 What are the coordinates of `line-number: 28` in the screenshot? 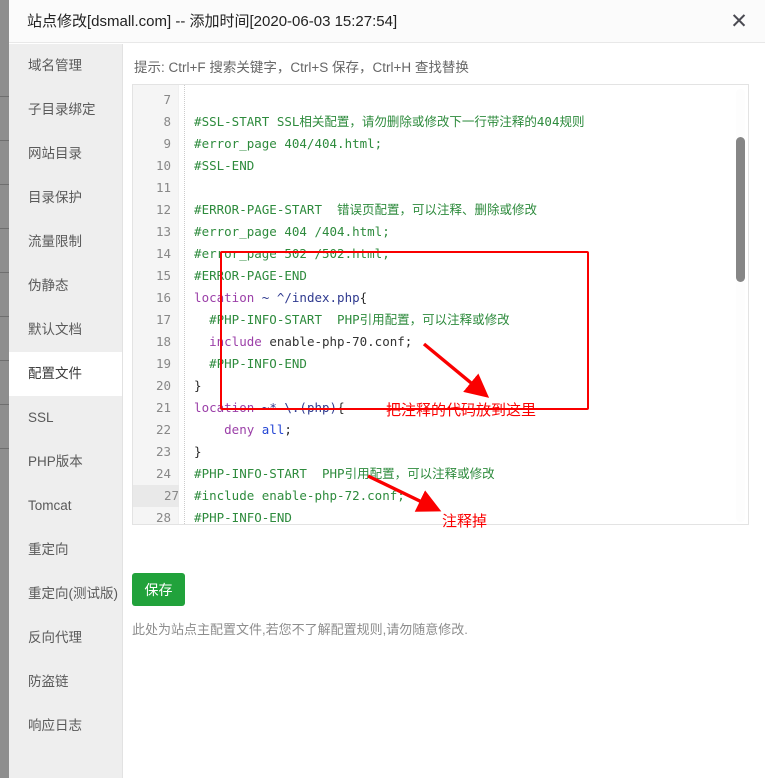 It's located at (163, 517).